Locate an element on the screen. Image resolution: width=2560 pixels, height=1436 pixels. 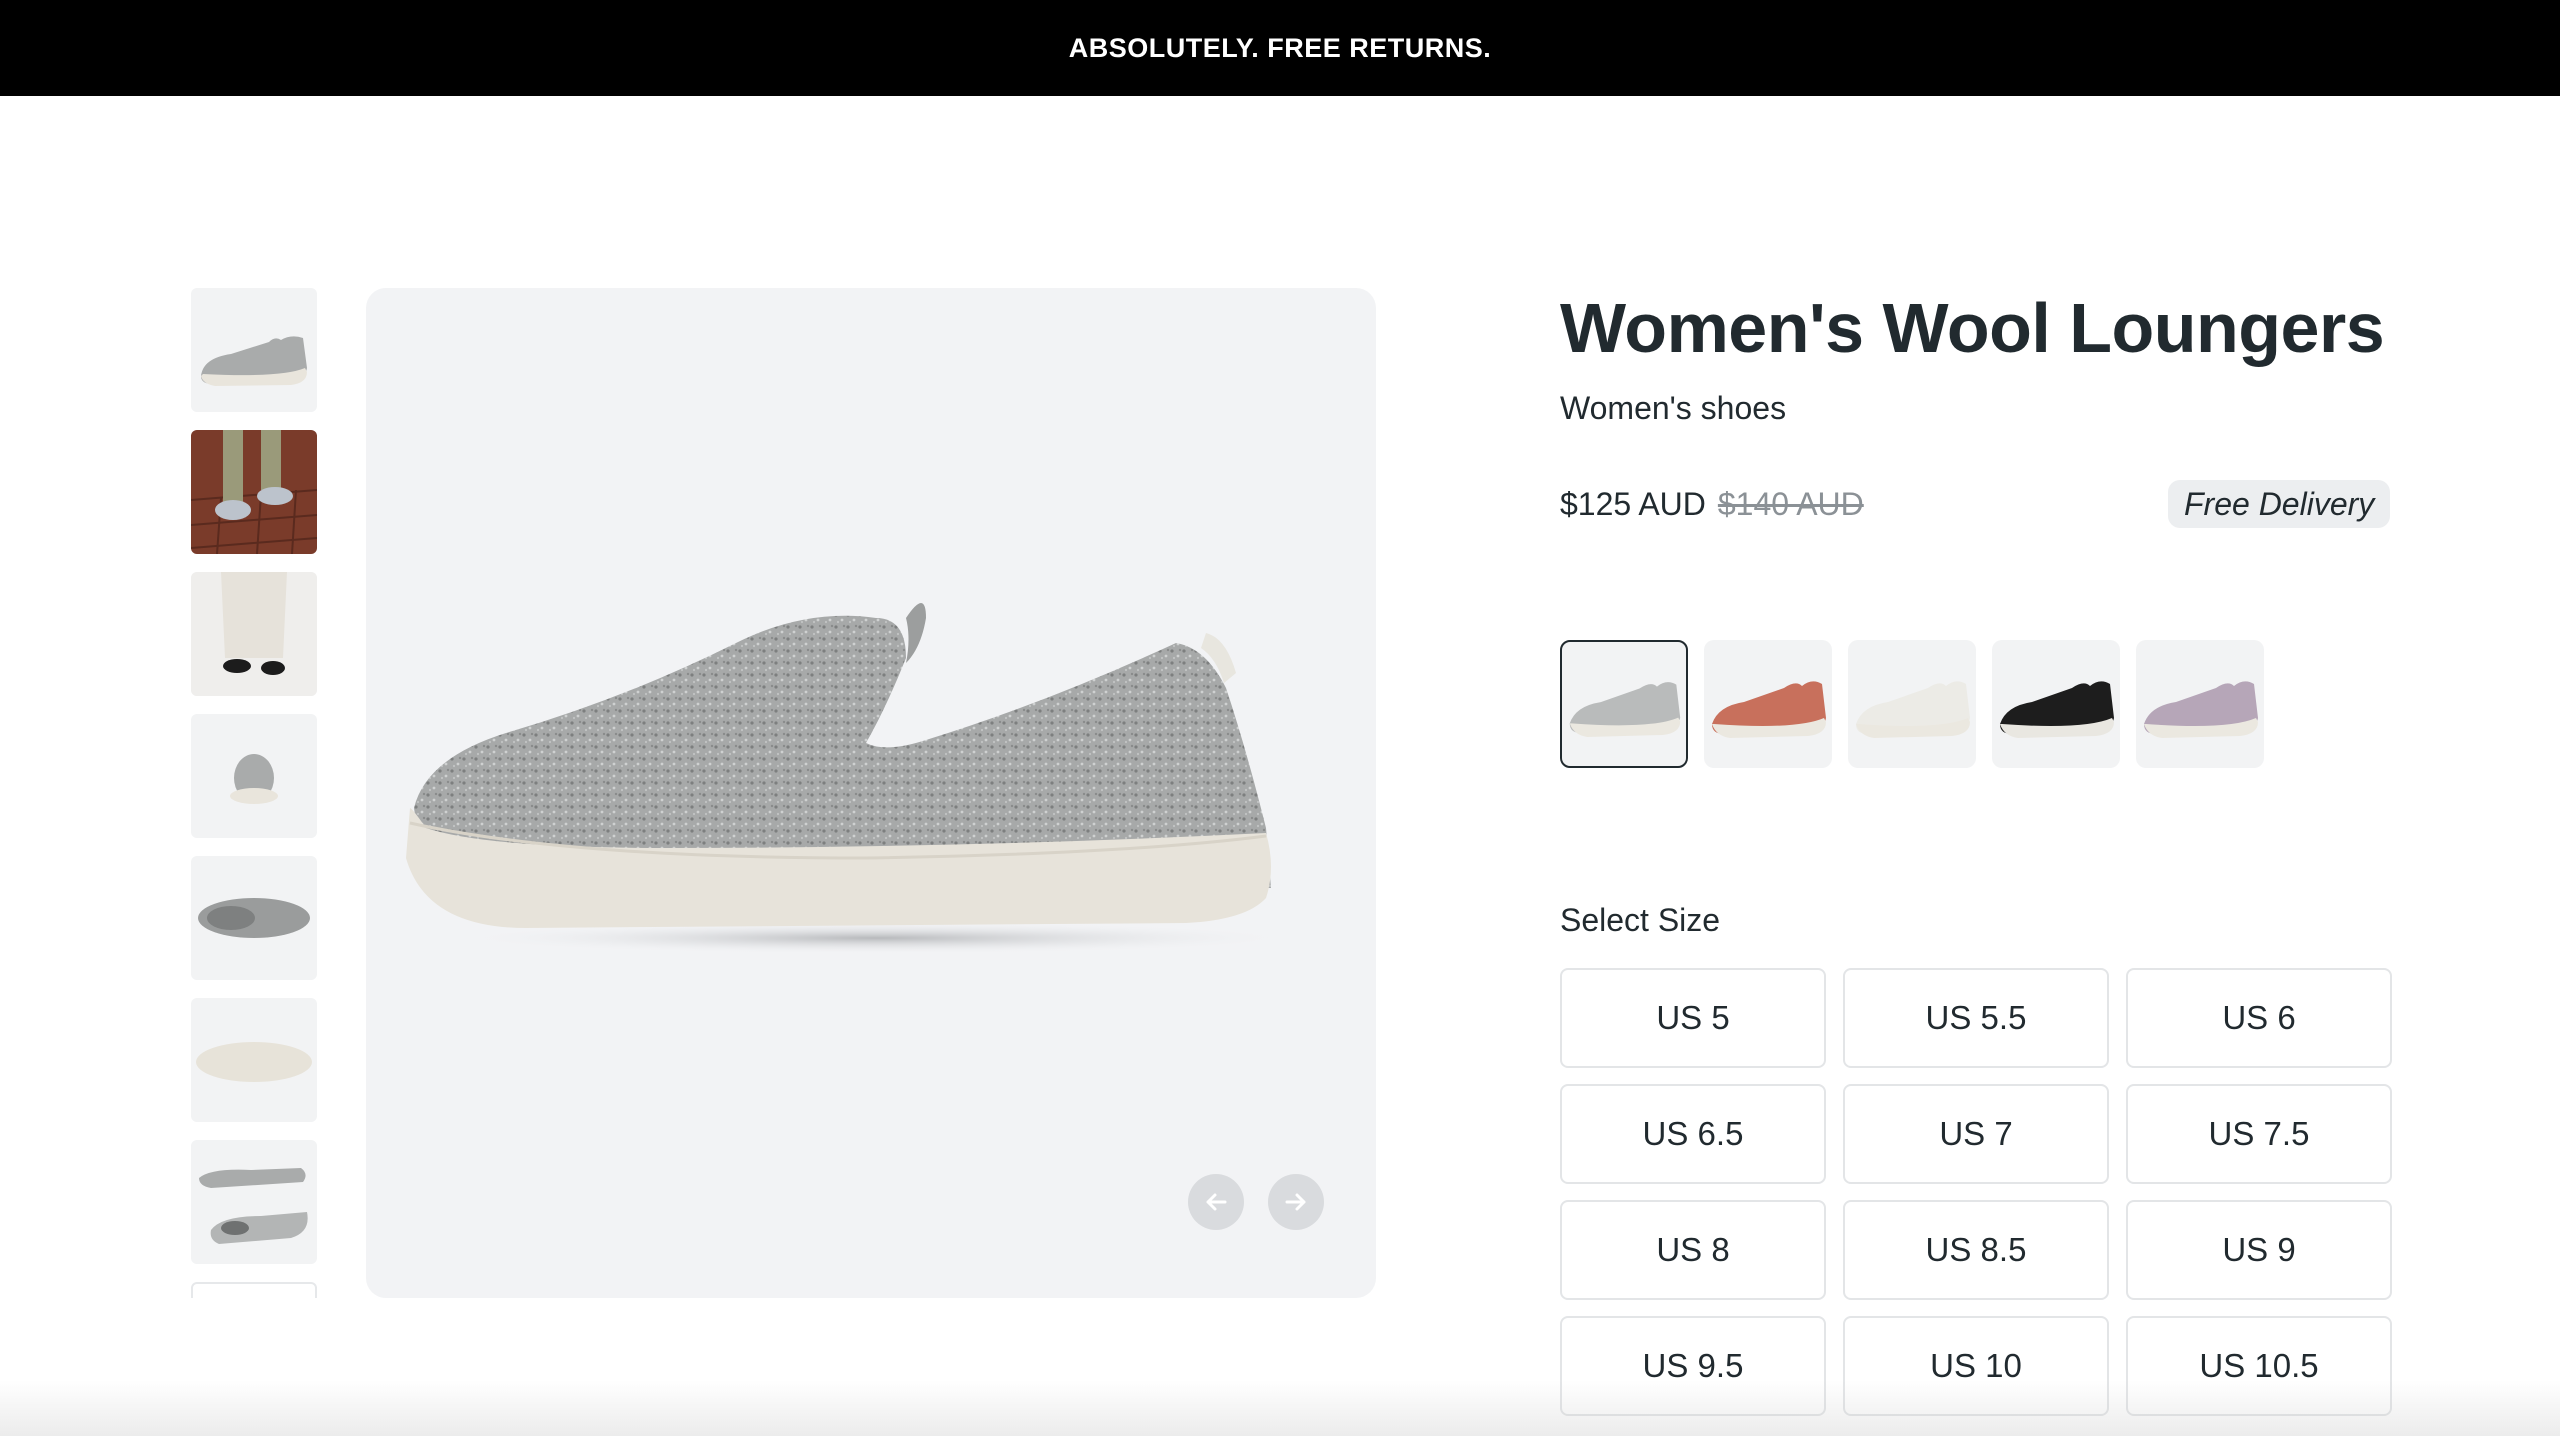
size-option: US 5.5 is located at coordinates (1976, 1018).